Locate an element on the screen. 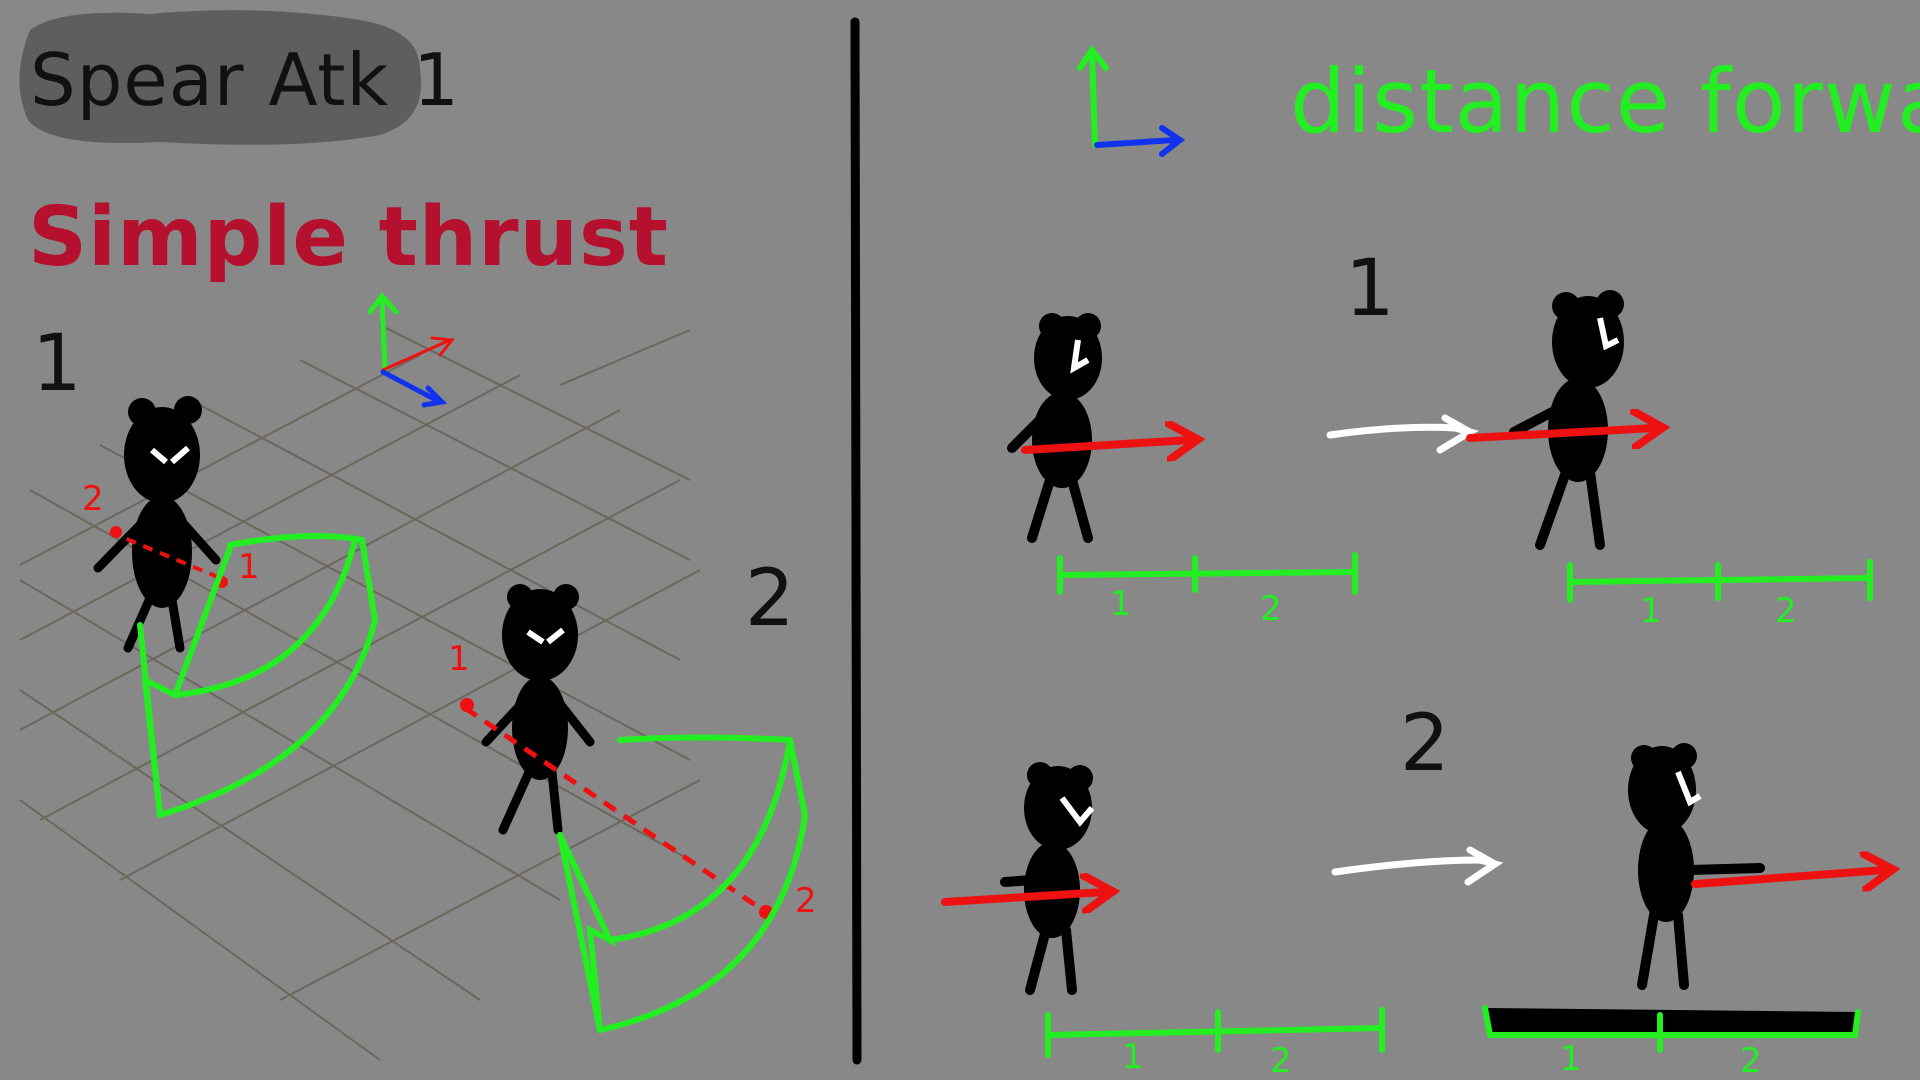  right-heading: distance forward is located at coordinates (1605, 101).